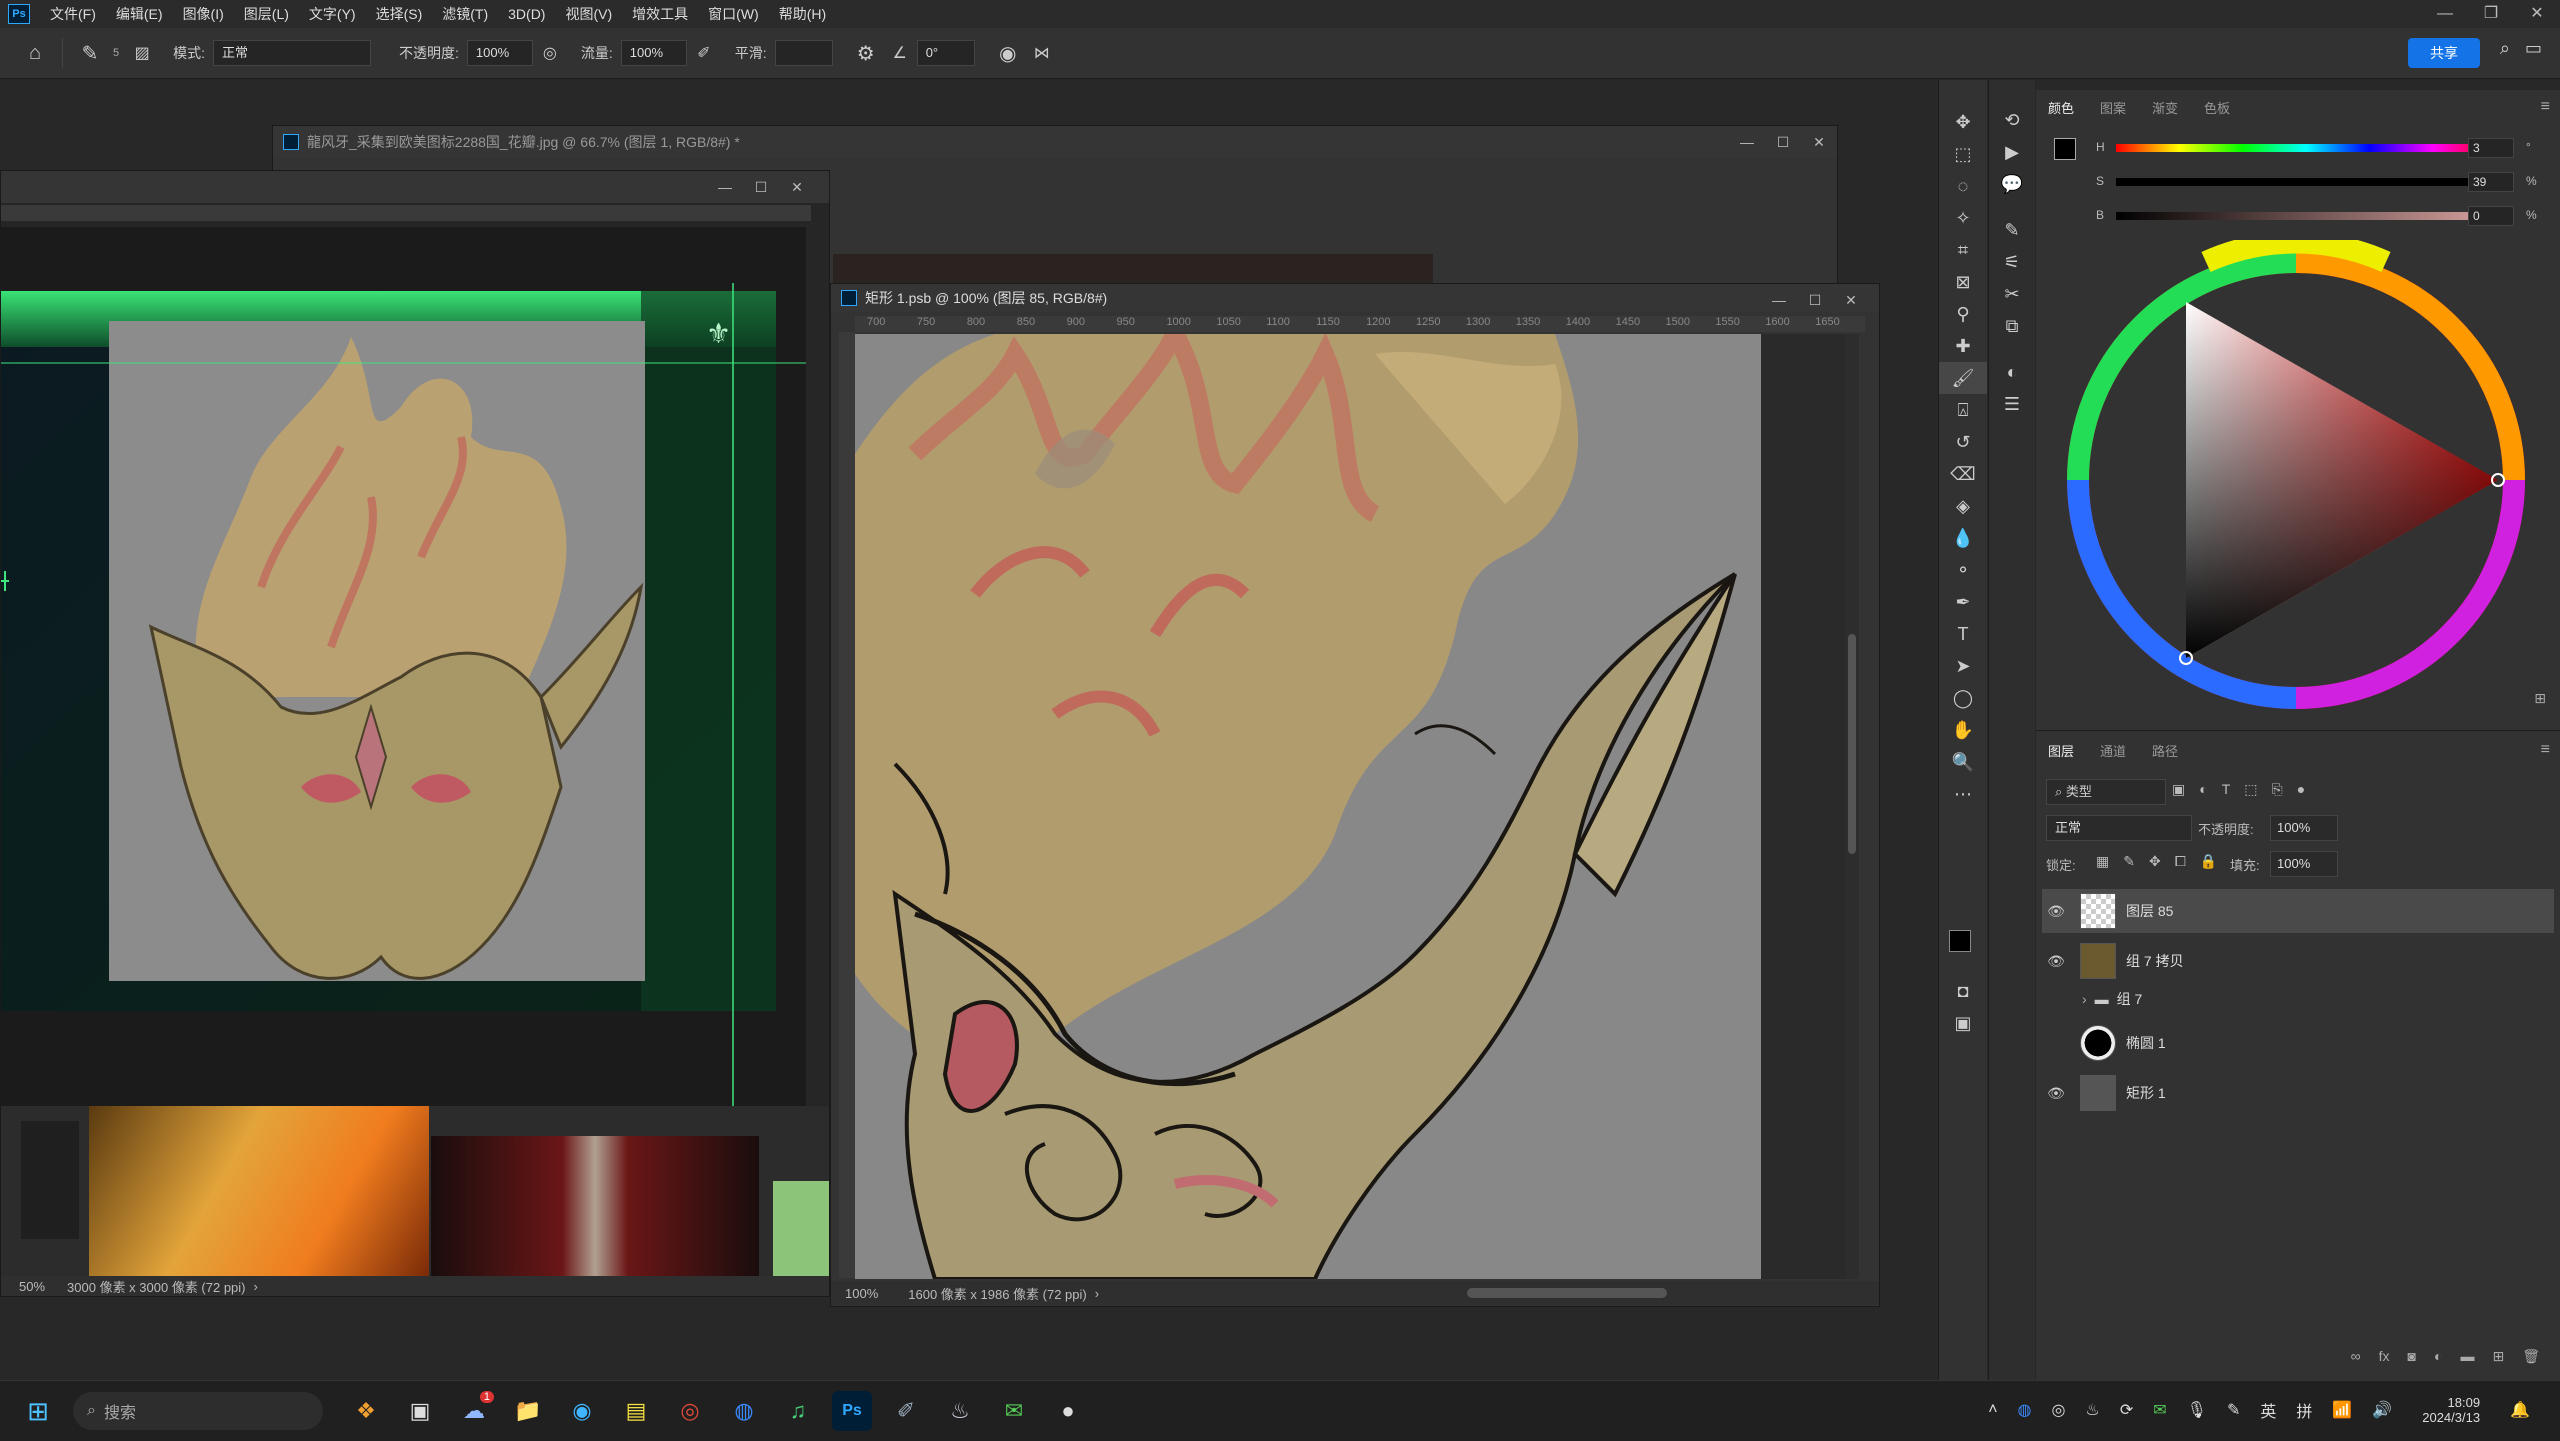 The height and width of the screenshot is (1441, 2560). Describe the element at coordinates (588, 14) in the screenshot. I see `menu-view: 视图(V)` at that location.